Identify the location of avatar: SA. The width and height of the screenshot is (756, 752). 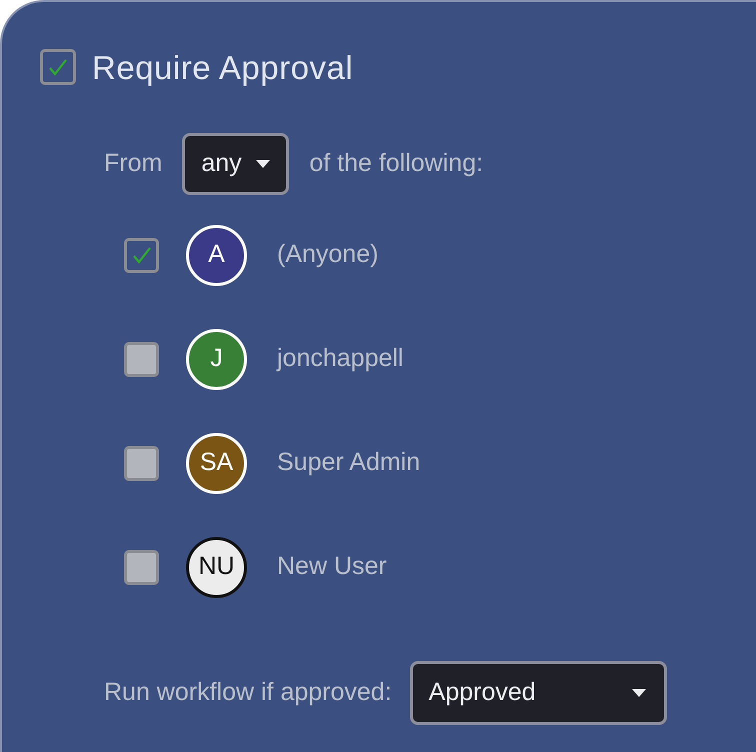
(216, 463).